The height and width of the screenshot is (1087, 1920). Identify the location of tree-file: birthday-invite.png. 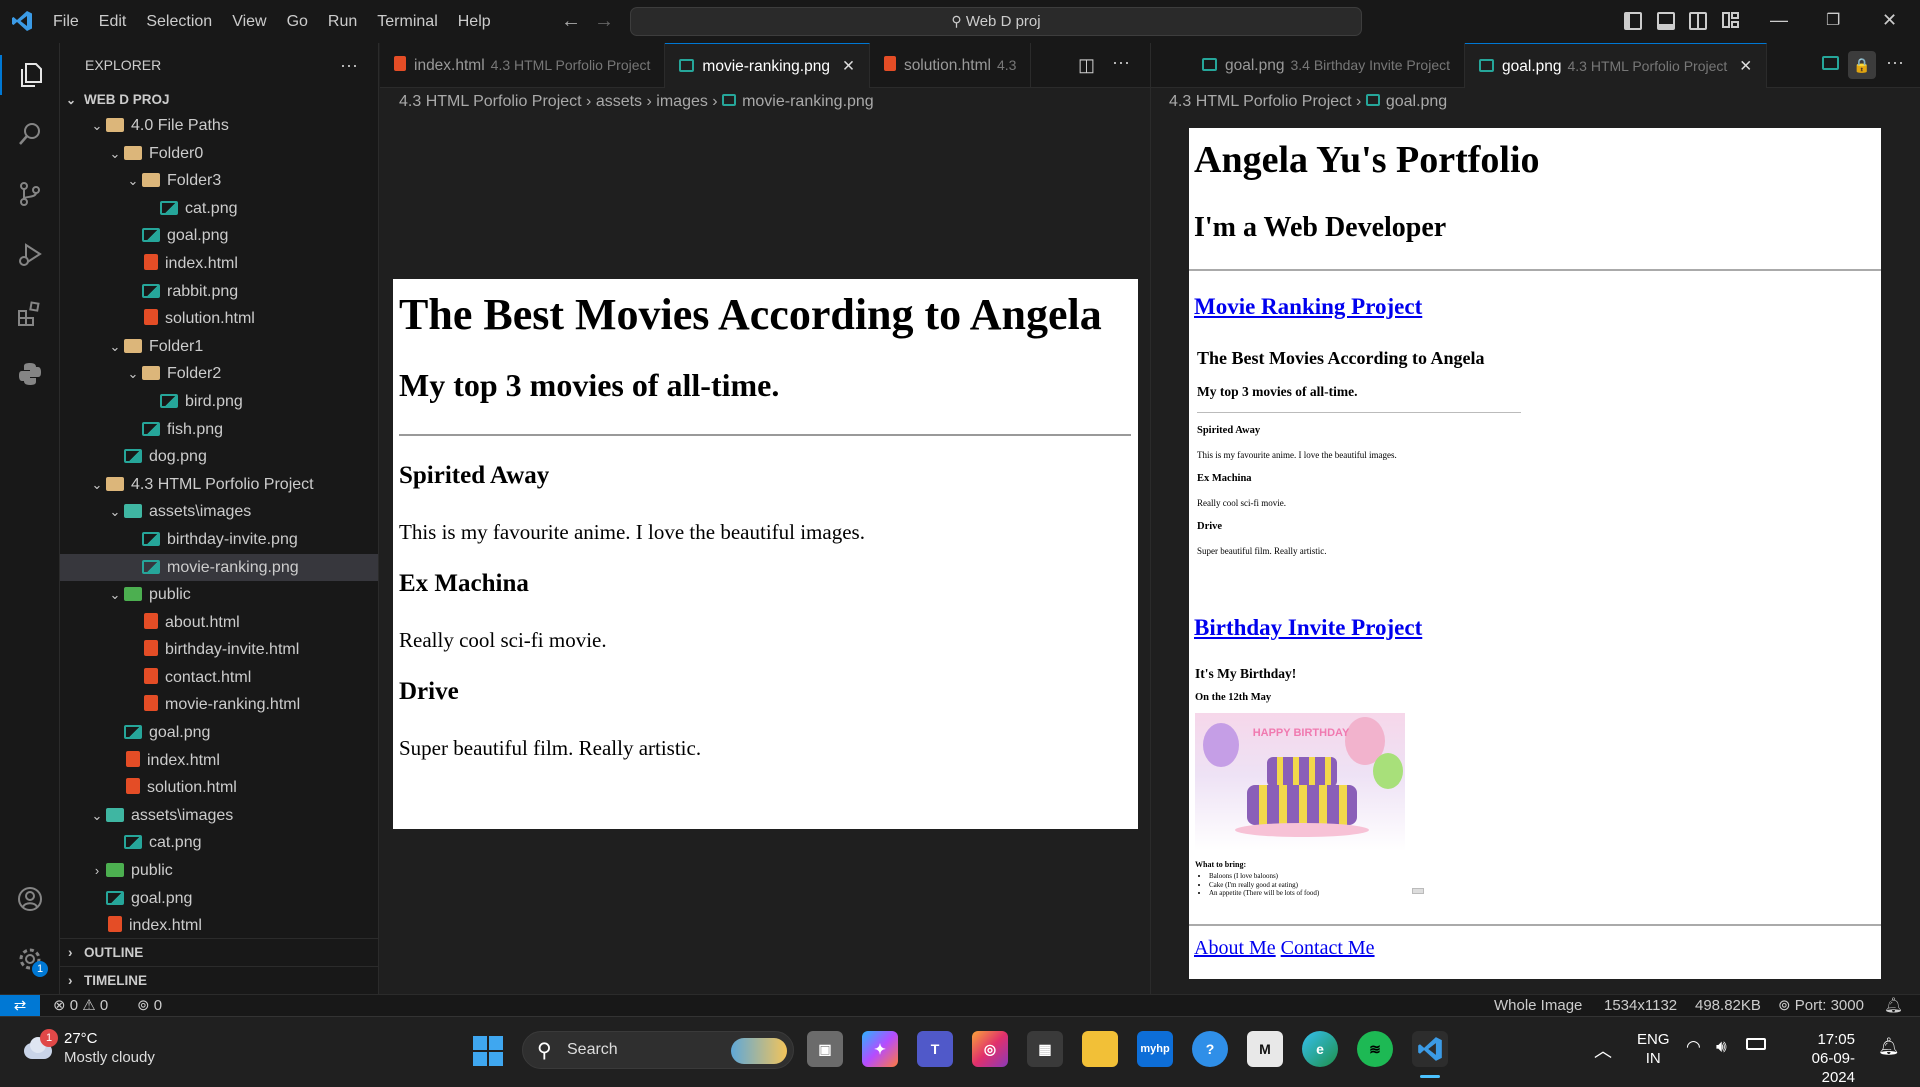
(219, 540).